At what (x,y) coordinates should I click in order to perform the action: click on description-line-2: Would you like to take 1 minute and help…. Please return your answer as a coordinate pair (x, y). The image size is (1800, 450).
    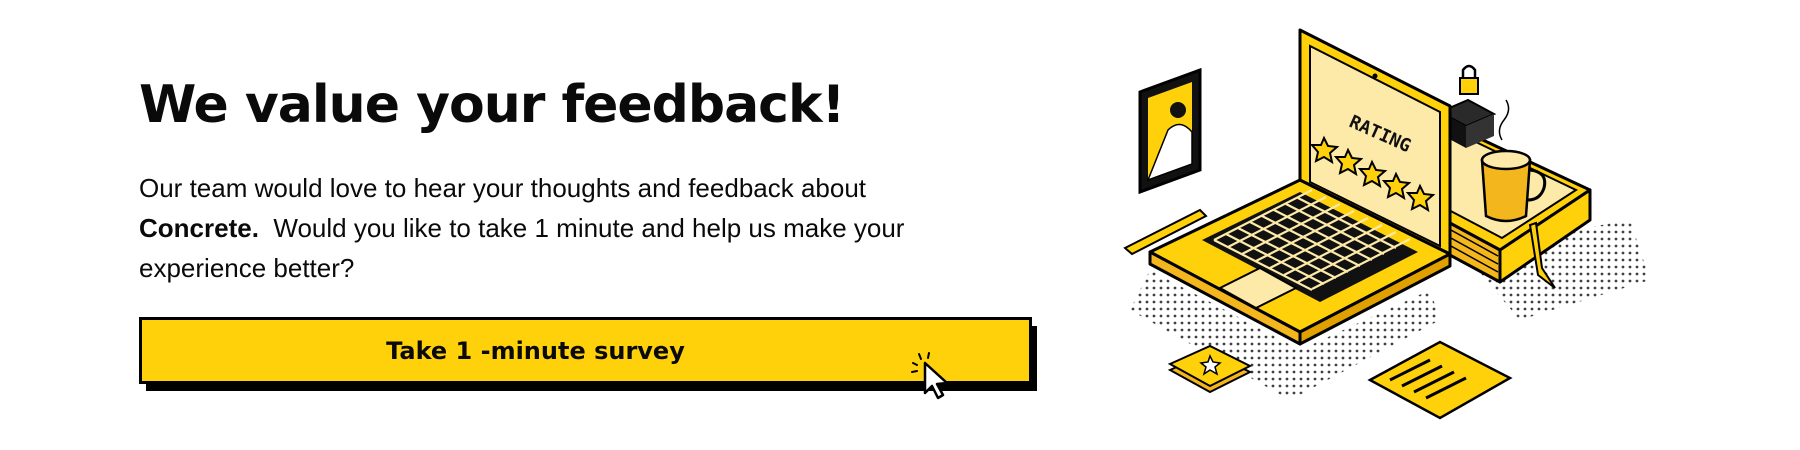
    Looking at the image, I should click on (581, 228).